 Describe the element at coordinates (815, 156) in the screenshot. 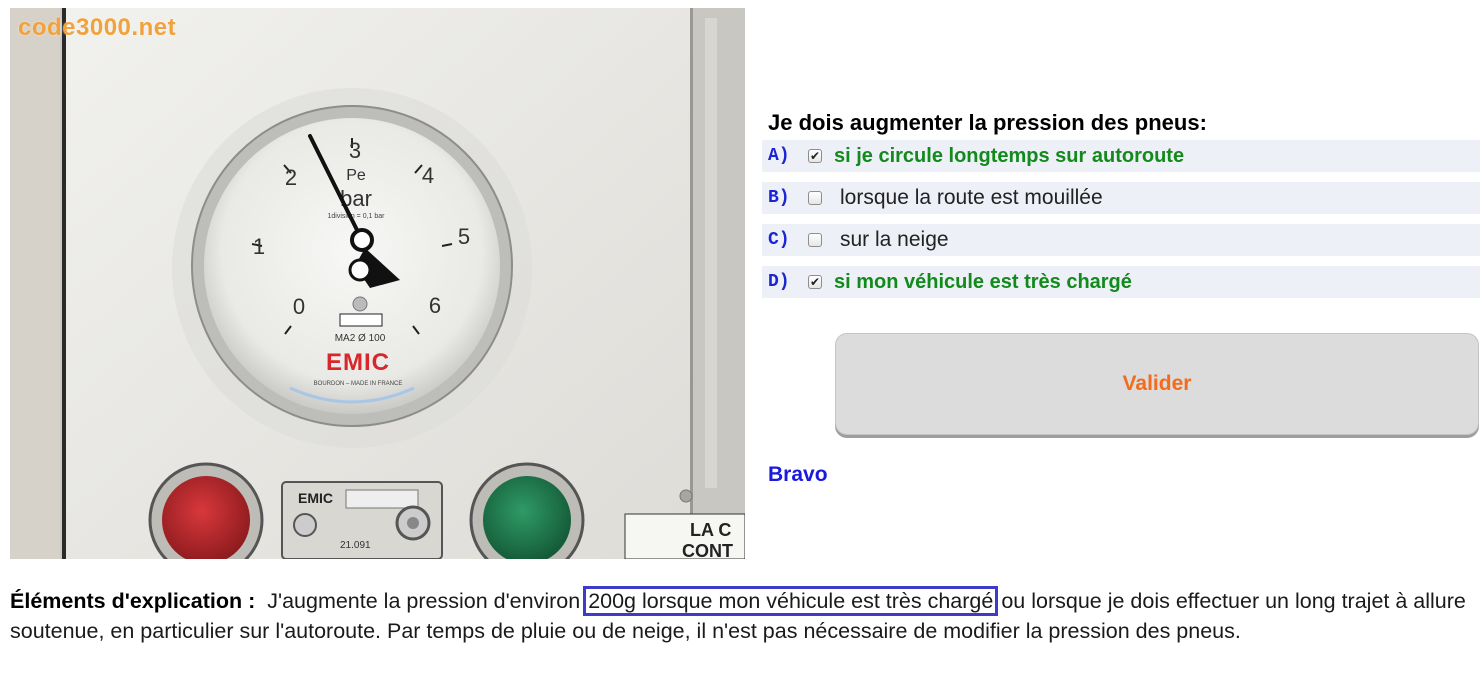

I see `answer-checkbox-a: ✔` at that location.